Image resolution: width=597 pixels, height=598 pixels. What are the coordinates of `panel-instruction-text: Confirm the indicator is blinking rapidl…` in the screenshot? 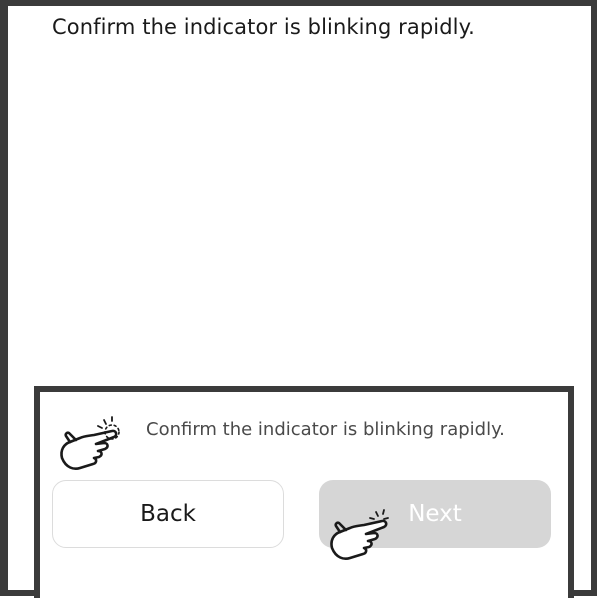 It's located at (325, 429).